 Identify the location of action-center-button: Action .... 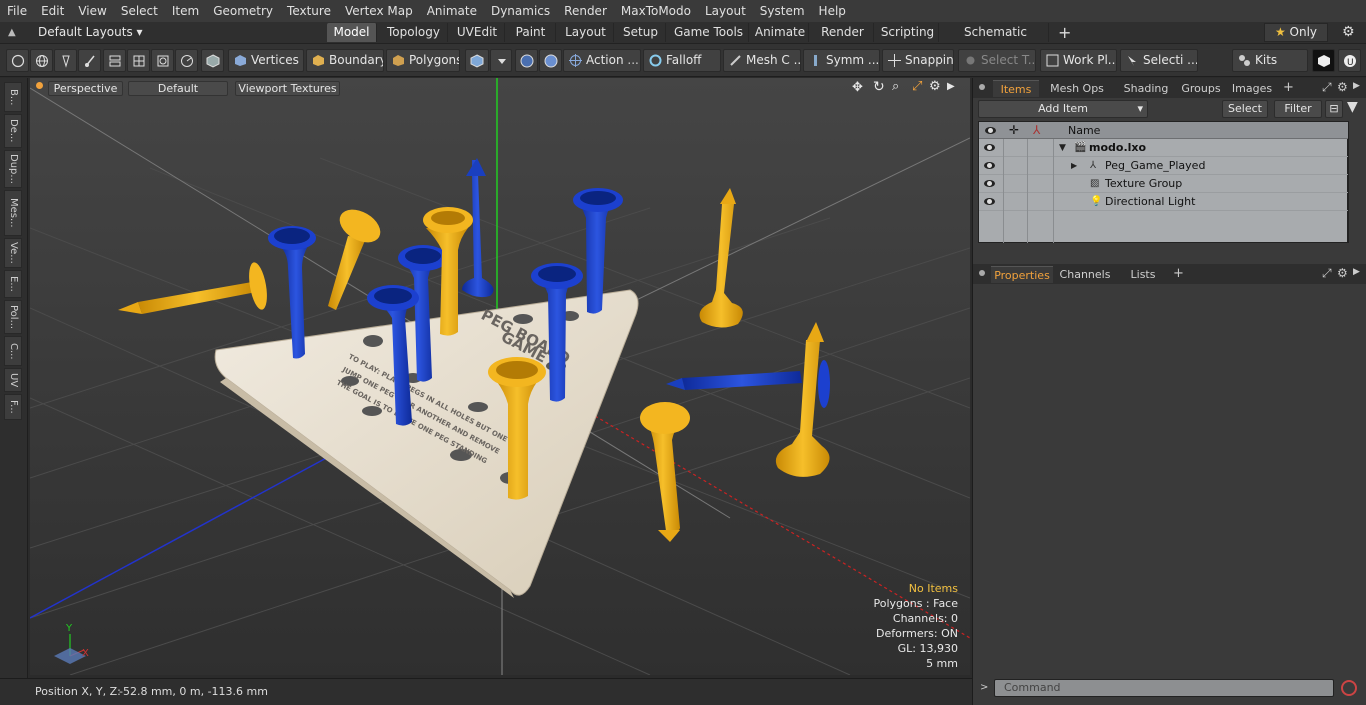
(602, 60).